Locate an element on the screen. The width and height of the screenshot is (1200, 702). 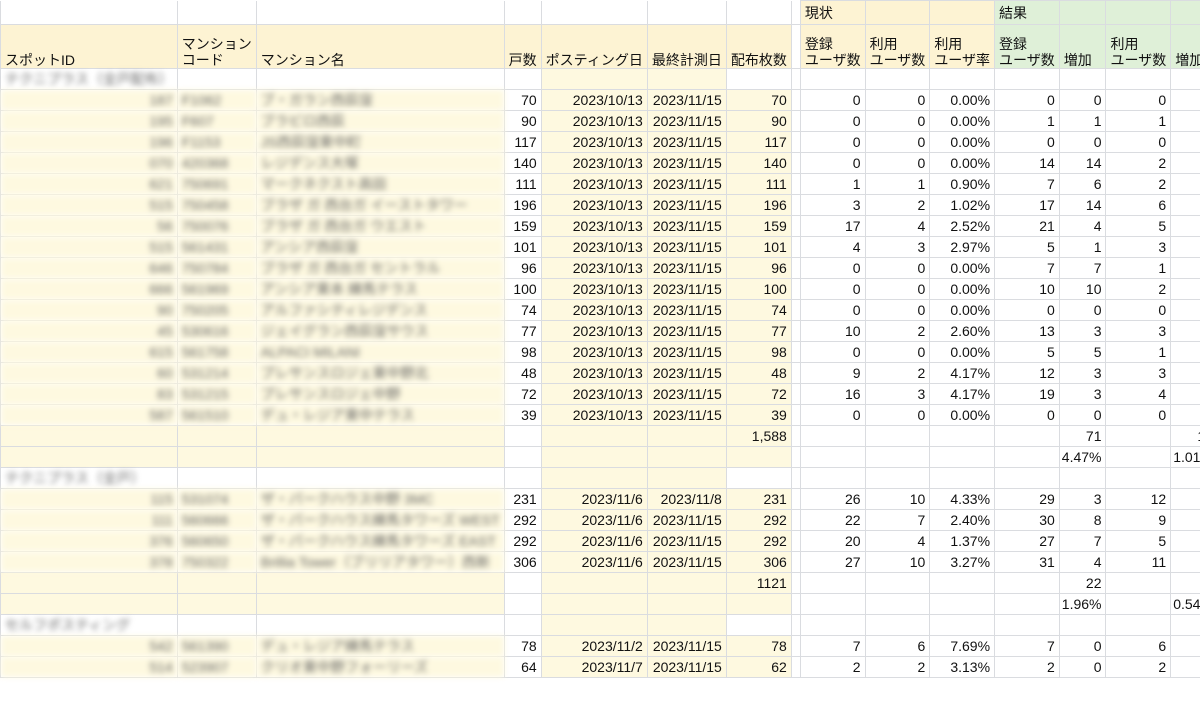
mansion-code-cell: 531215 is located at coordinates (216, 394).